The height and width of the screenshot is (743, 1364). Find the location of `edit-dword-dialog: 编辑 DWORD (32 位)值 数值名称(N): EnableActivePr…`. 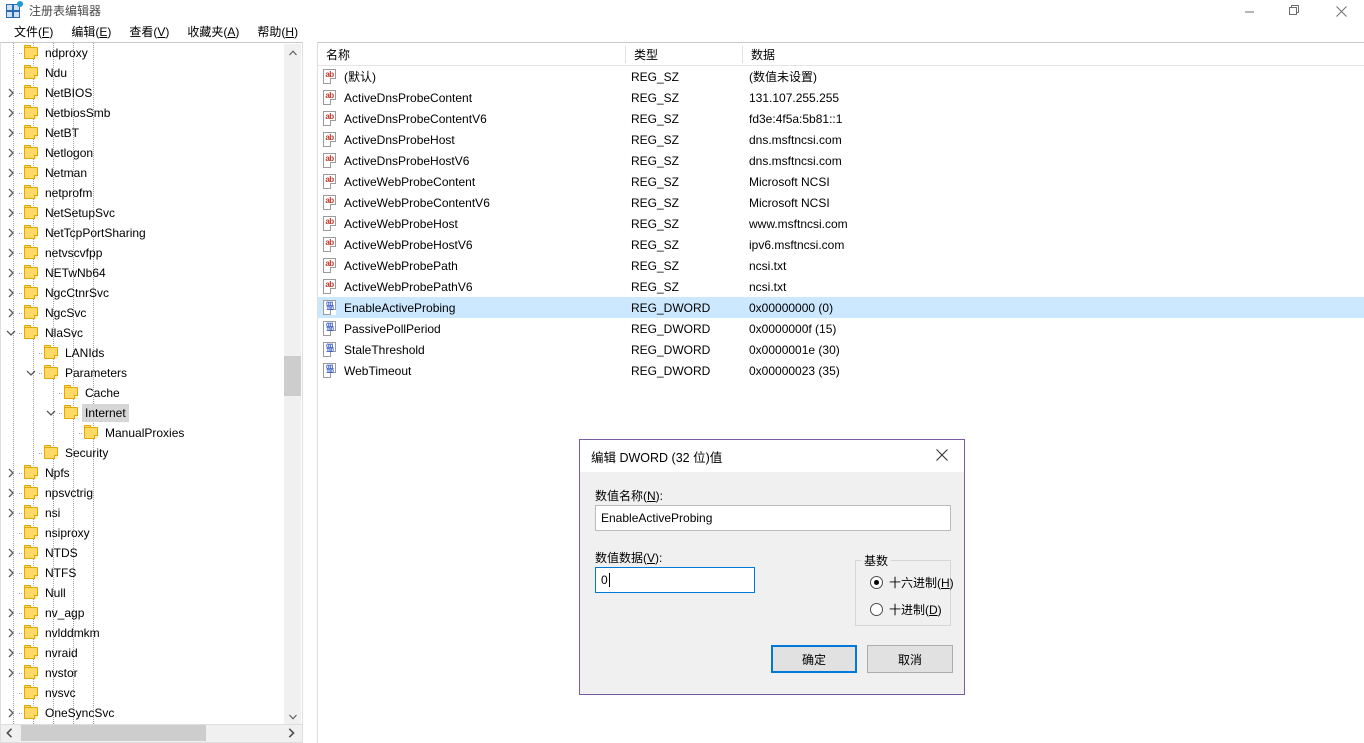

edit-dword-dialog: 编辑 DWORD (32 位)值 数值名称(N): EnableActivePr… is located at coordinates (772, 567).